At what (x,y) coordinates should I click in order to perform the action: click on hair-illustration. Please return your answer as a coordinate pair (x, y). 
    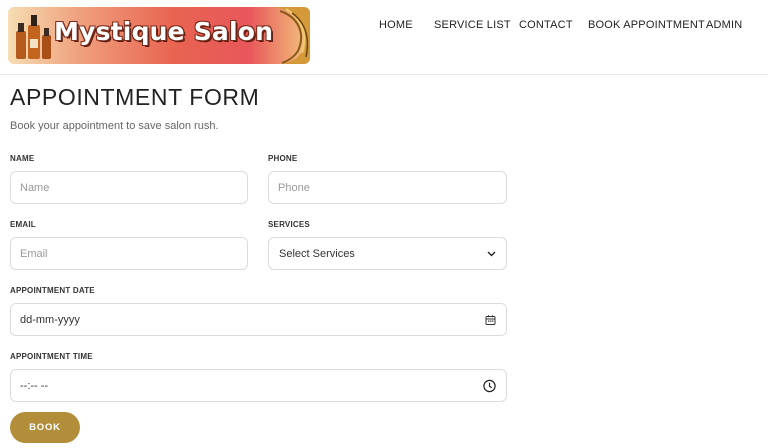
    Looking at the image, I should click on (292, 35).